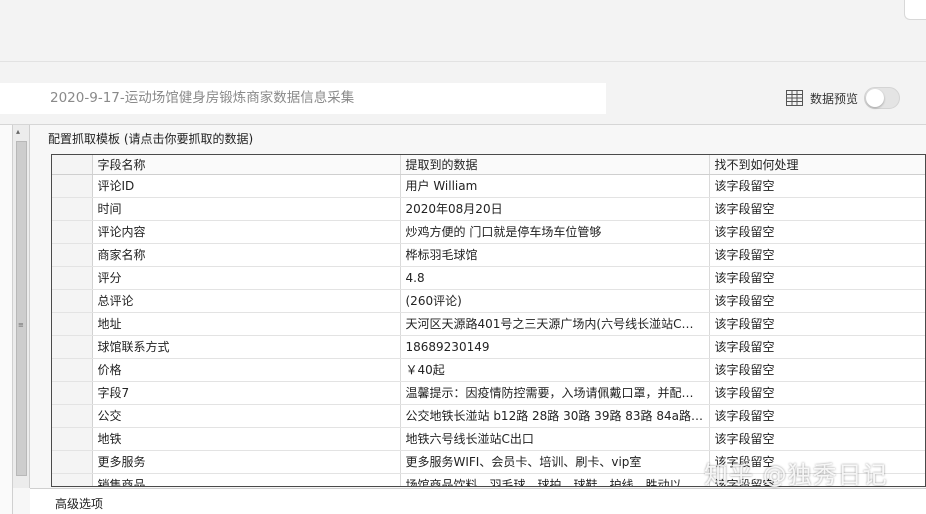  I want to click on table-row: 评论ID 用户 William 该字段留空, so click(488, 186).